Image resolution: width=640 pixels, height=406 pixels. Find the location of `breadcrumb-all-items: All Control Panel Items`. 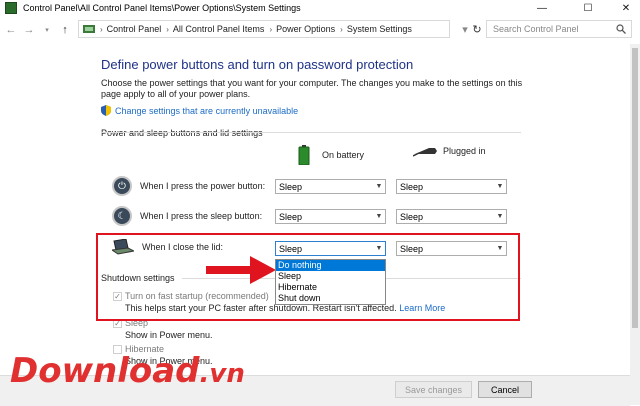

breadcrumb-all-items: All Control Panel Items is located at coordinates (219, 29).